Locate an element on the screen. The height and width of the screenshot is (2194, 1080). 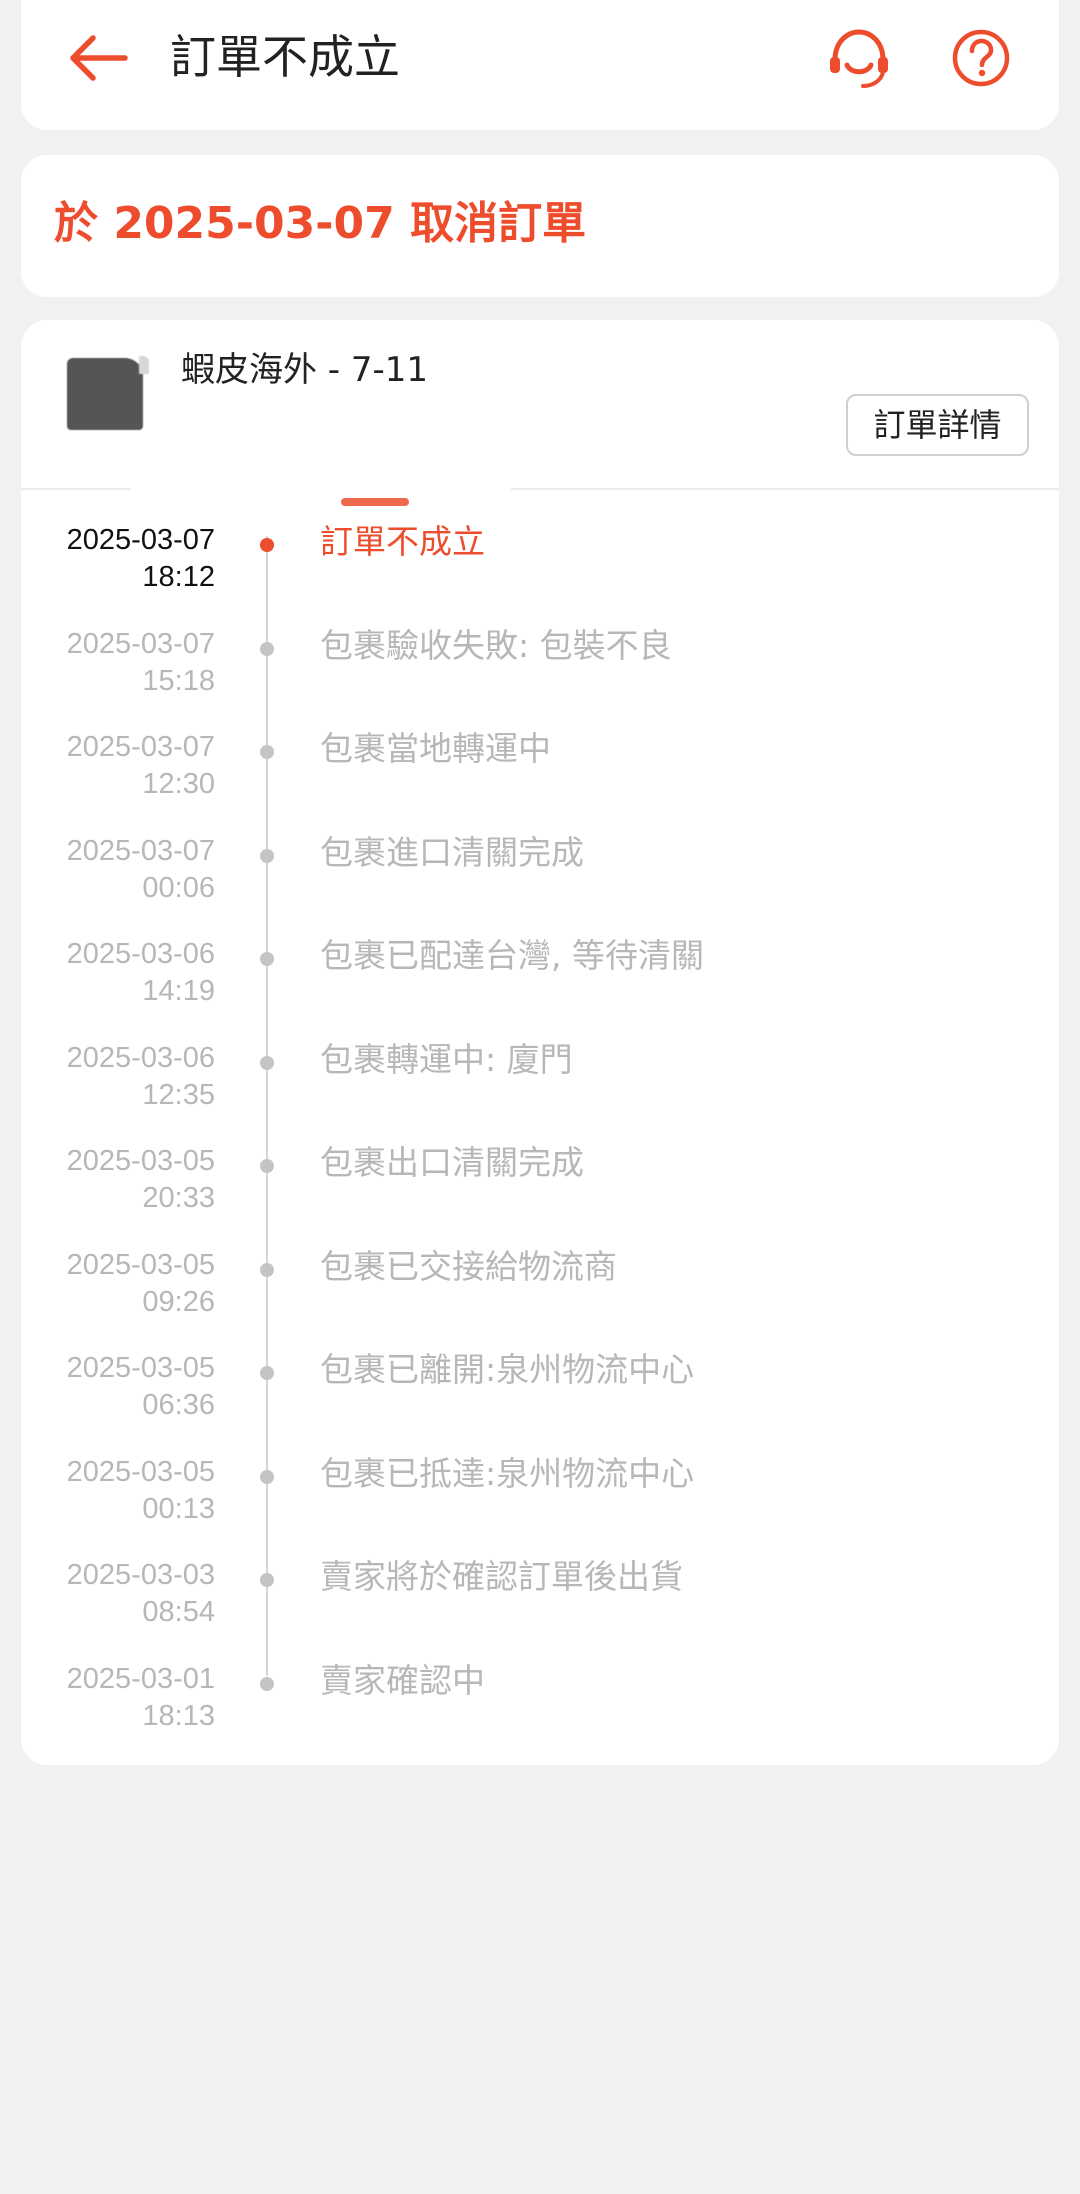
page-title: 訂單不成立 is located at coordinates (285, 57).